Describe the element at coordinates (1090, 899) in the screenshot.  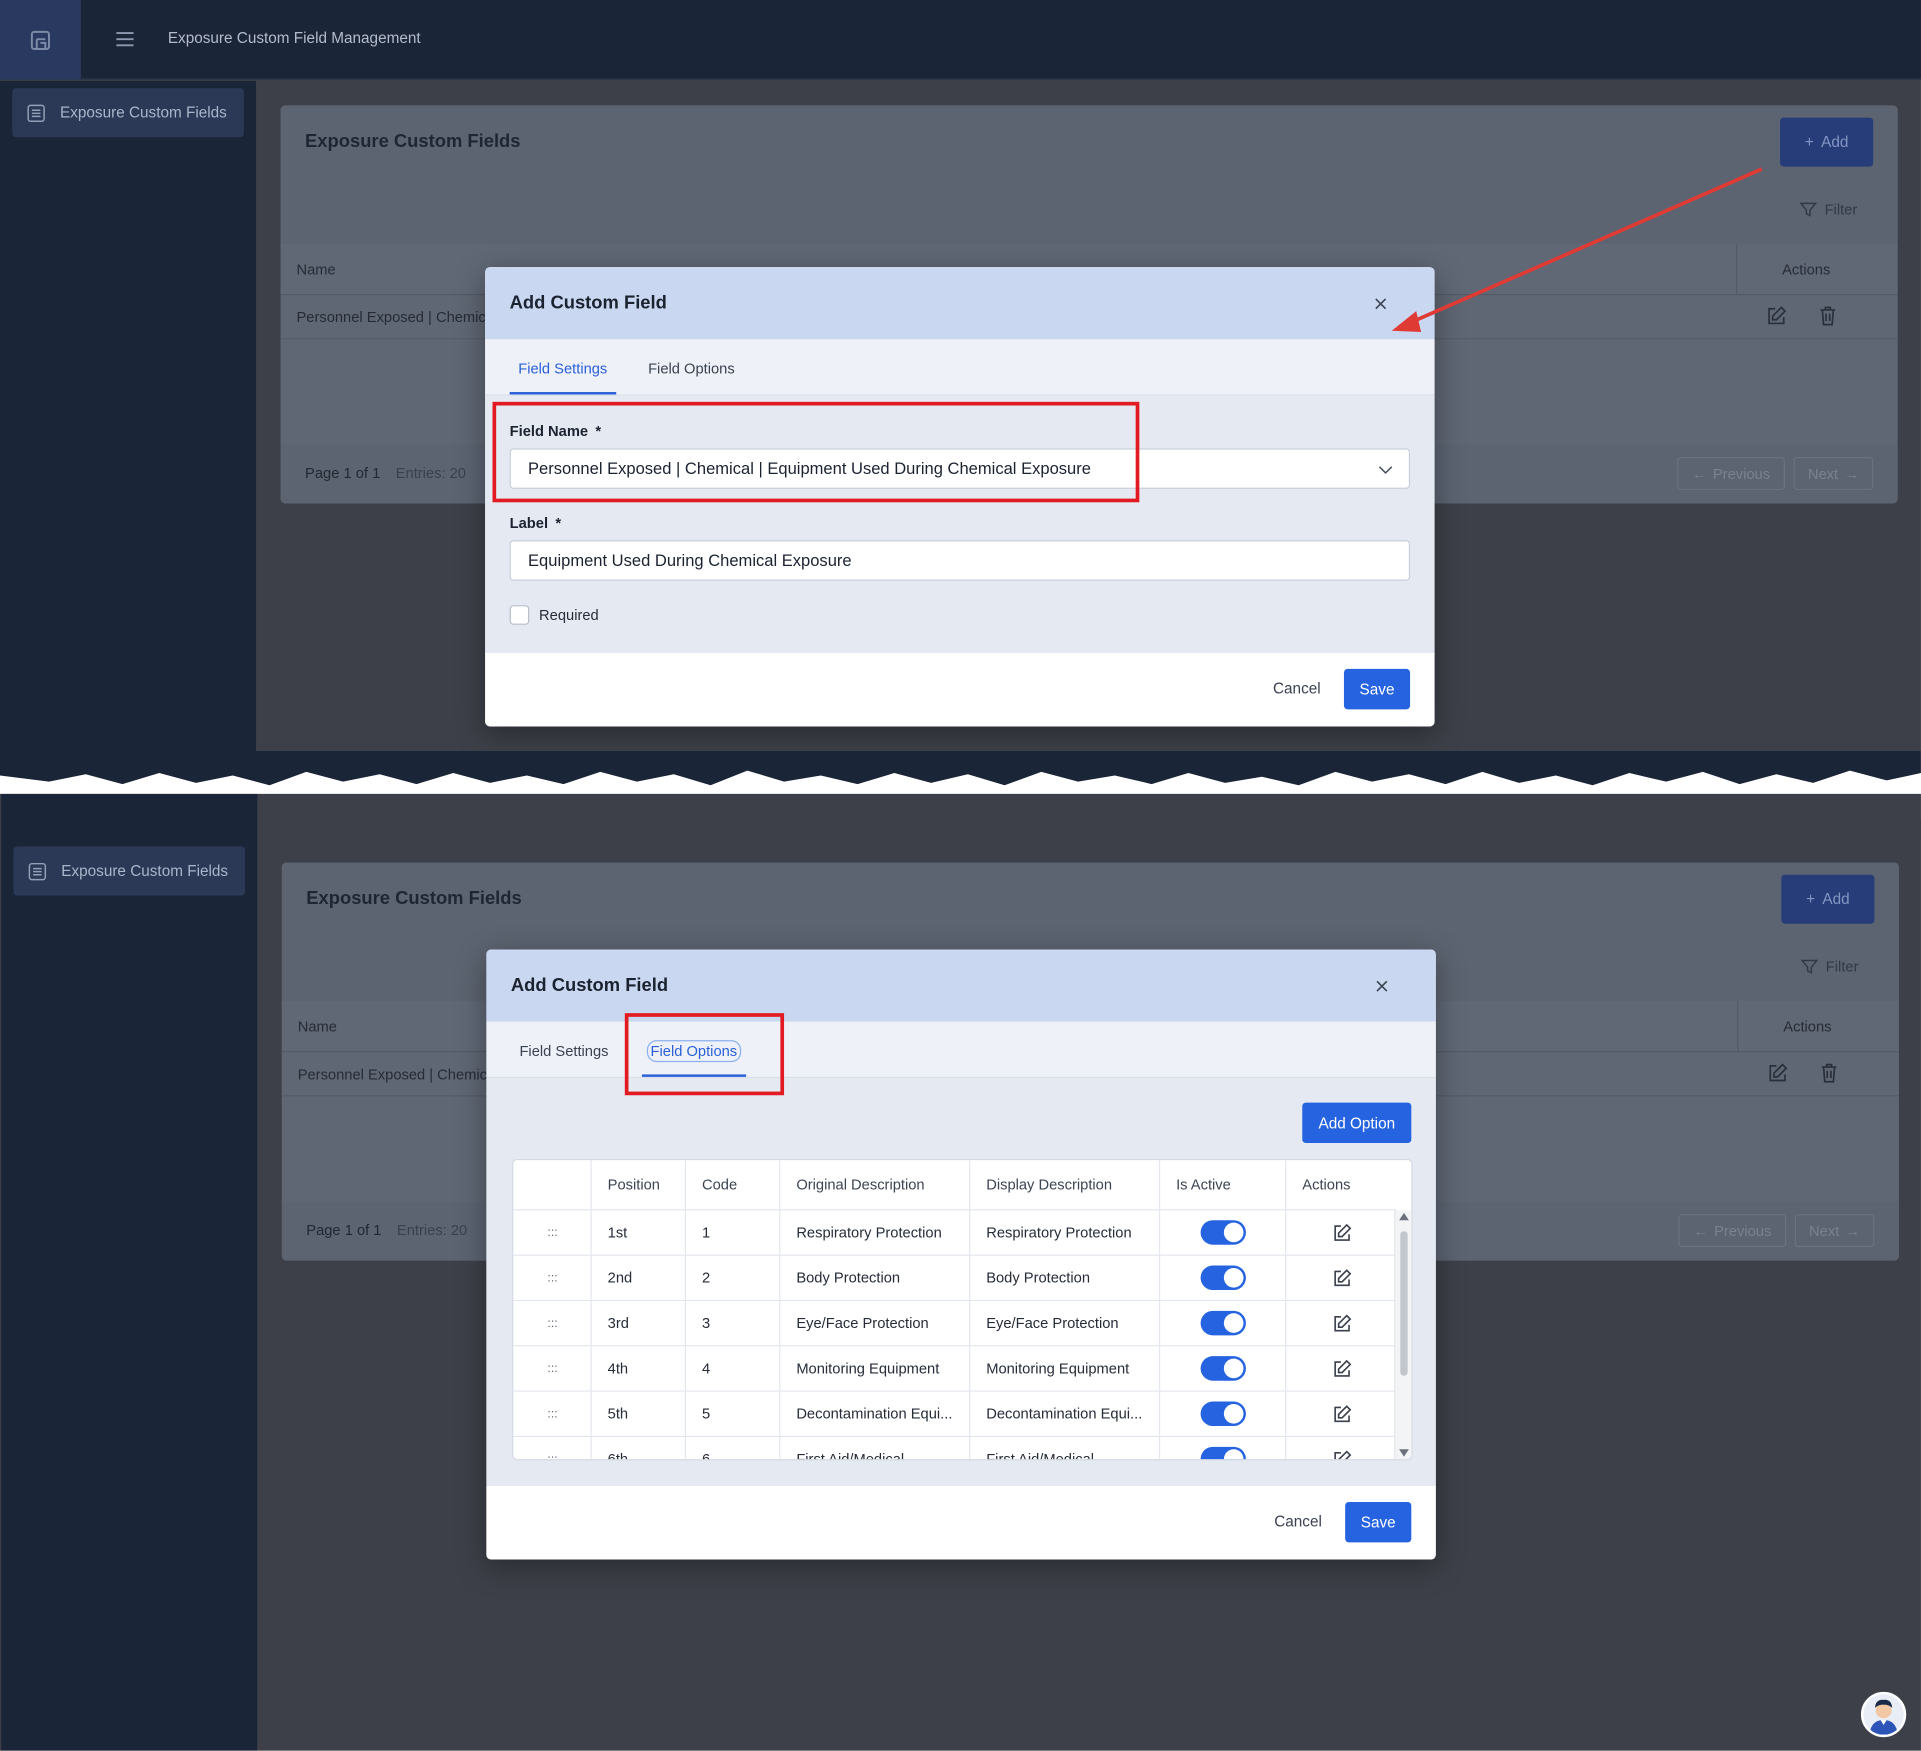
I see `card-header: Exposure Custom Fields + Add` at that location.